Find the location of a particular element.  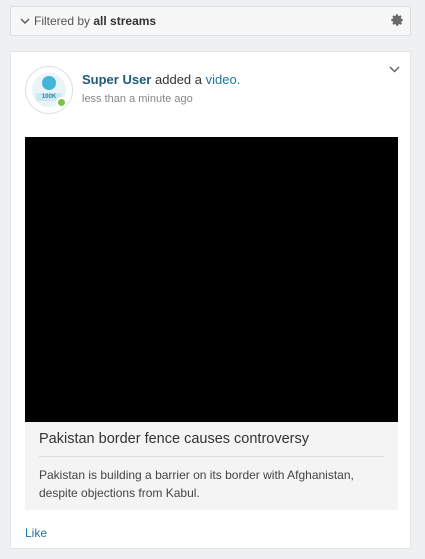

timestamp: less than a minute ago is located at coordinates (137, 99).